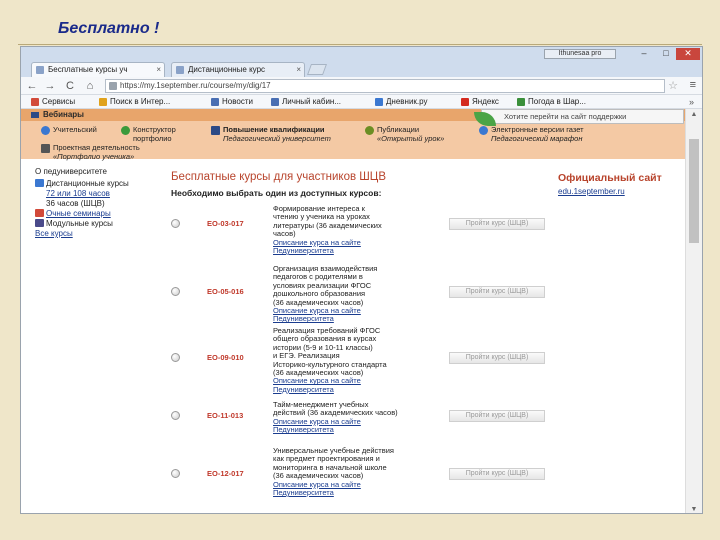 The image size is (720, 540). What do you see at coordinates (644, 54) in the screenshot?
I see `minimize-button: –` at bounding box center [644, 54].